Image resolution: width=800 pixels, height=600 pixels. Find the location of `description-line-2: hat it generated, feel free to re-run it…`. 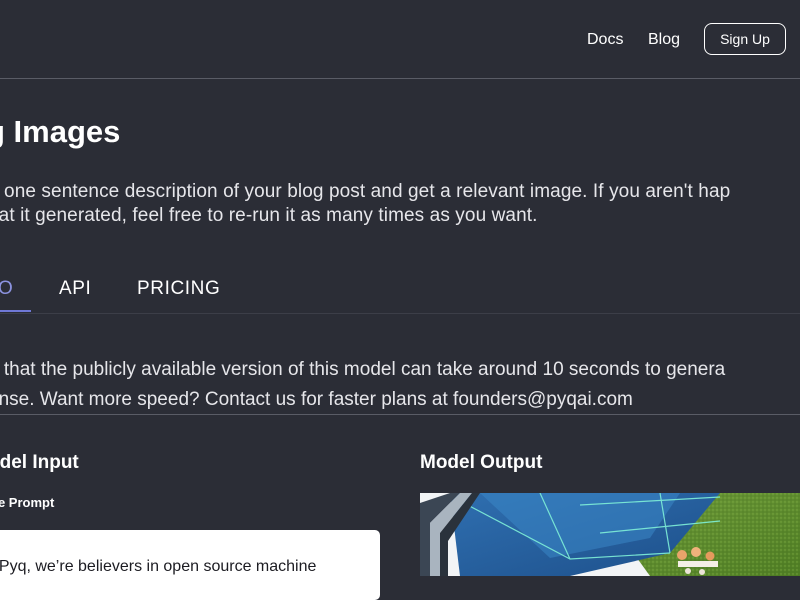

description-line-2: hat it generated, feel free to re-run it… is located at coordinates (269, 215).